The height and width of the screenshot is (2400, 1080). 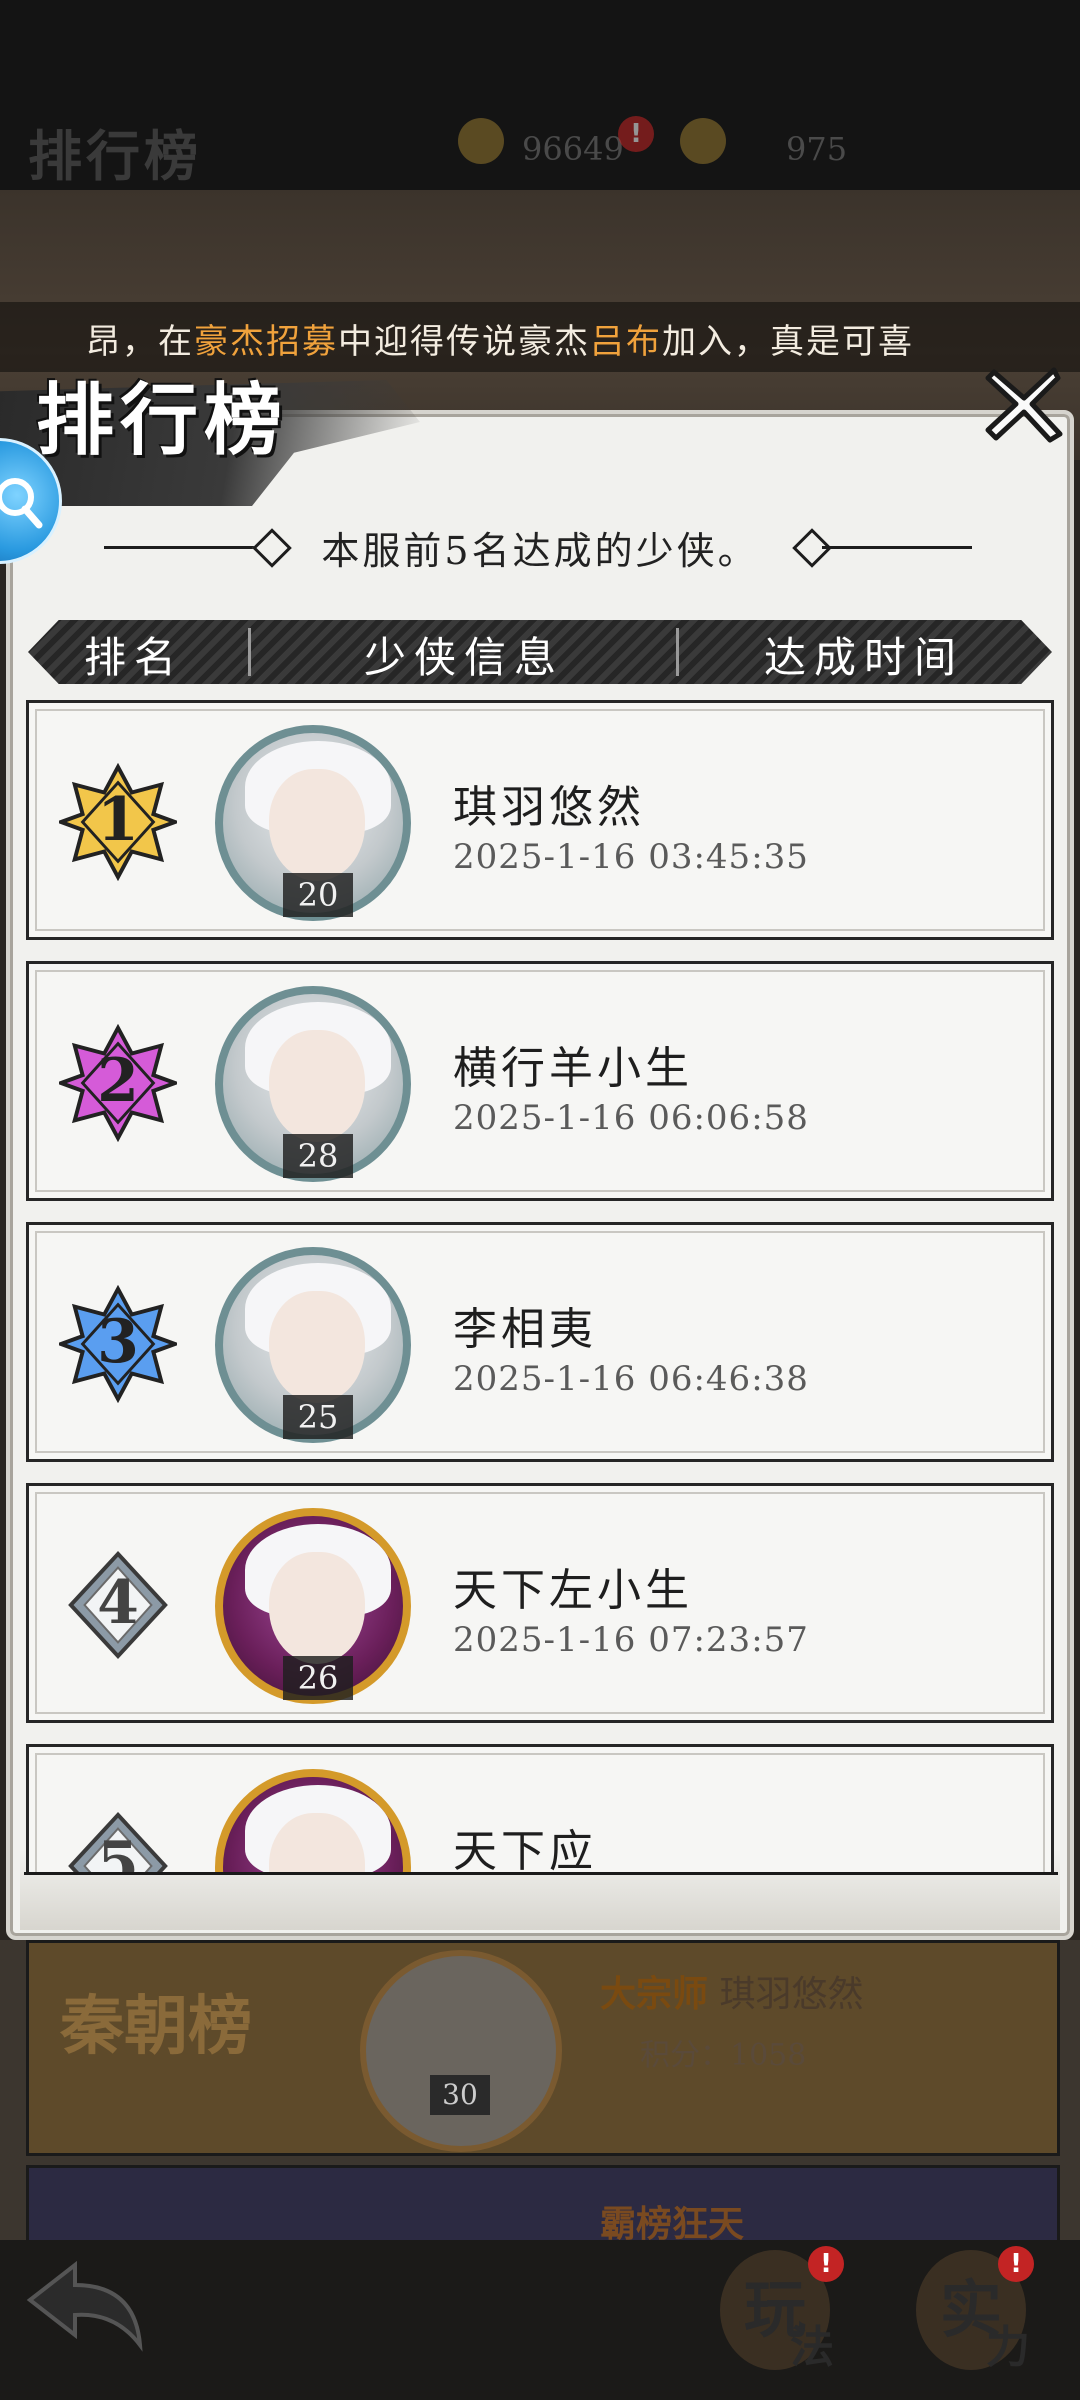 What do you see at coordinates (631, 857) in the screenshot?
I see `achieve-time: 2025-1-16 03:45:35` at bounding box center [631, 857].